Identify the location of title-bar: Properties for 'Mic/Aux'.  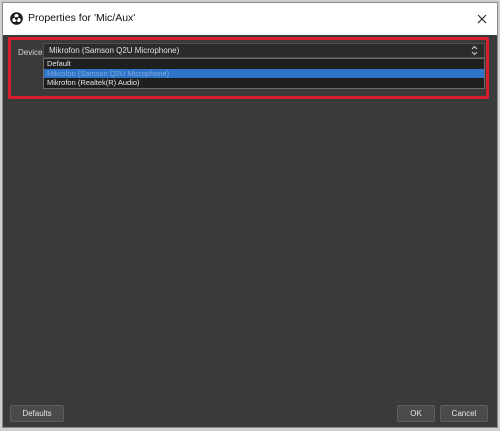
(250, 19).